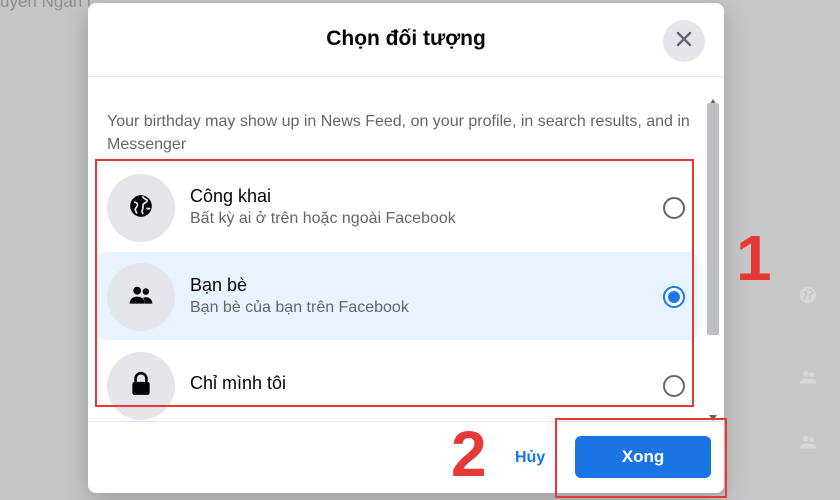 Image resolution: width=840 pixels, height=500 pixels. I want to click on scroll-up-arrow-icon, so click(713, 99).